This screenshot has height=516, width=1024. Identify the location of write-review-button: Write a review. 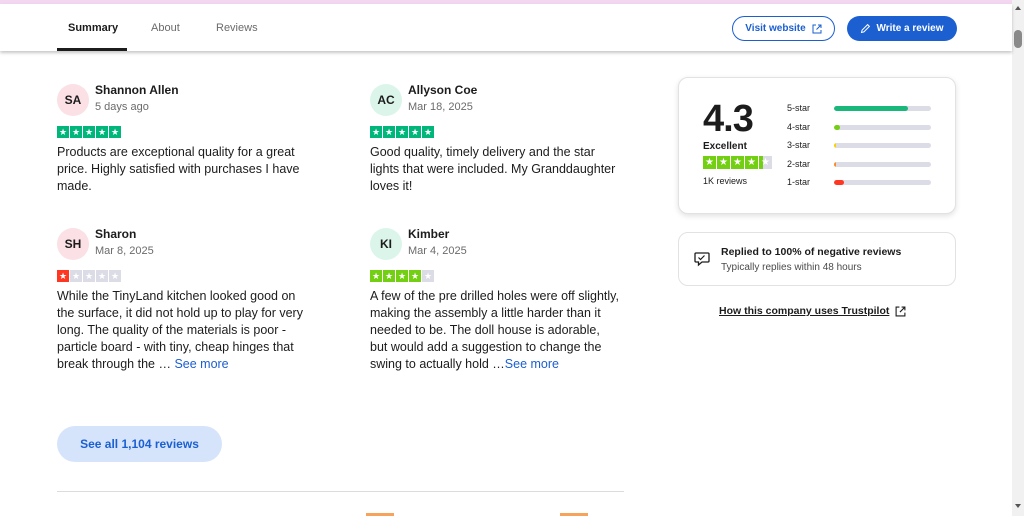
(902, 28).